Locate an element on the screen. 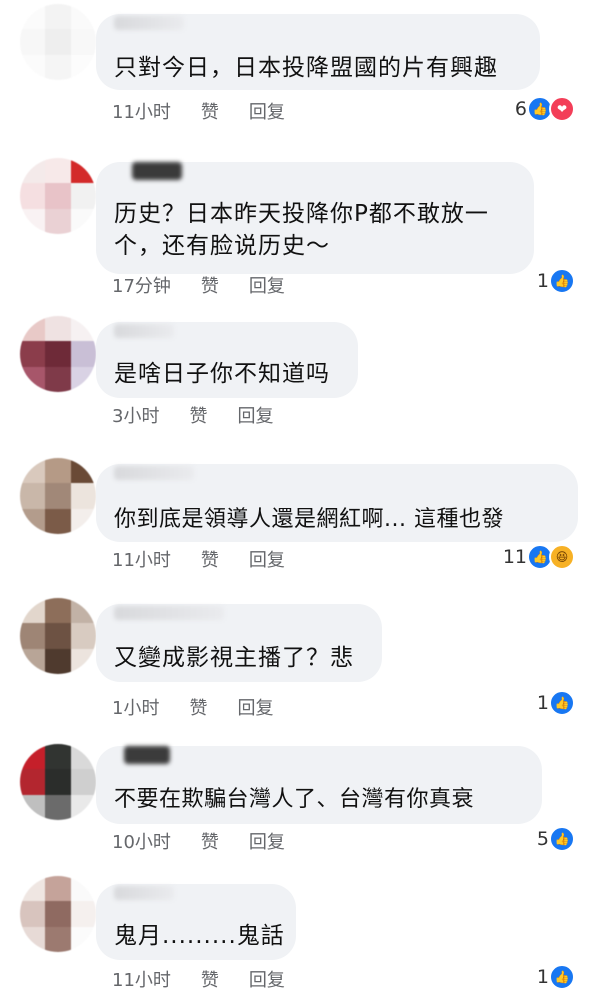  comment-time: 10小时 is located at coordinates (141, 841).